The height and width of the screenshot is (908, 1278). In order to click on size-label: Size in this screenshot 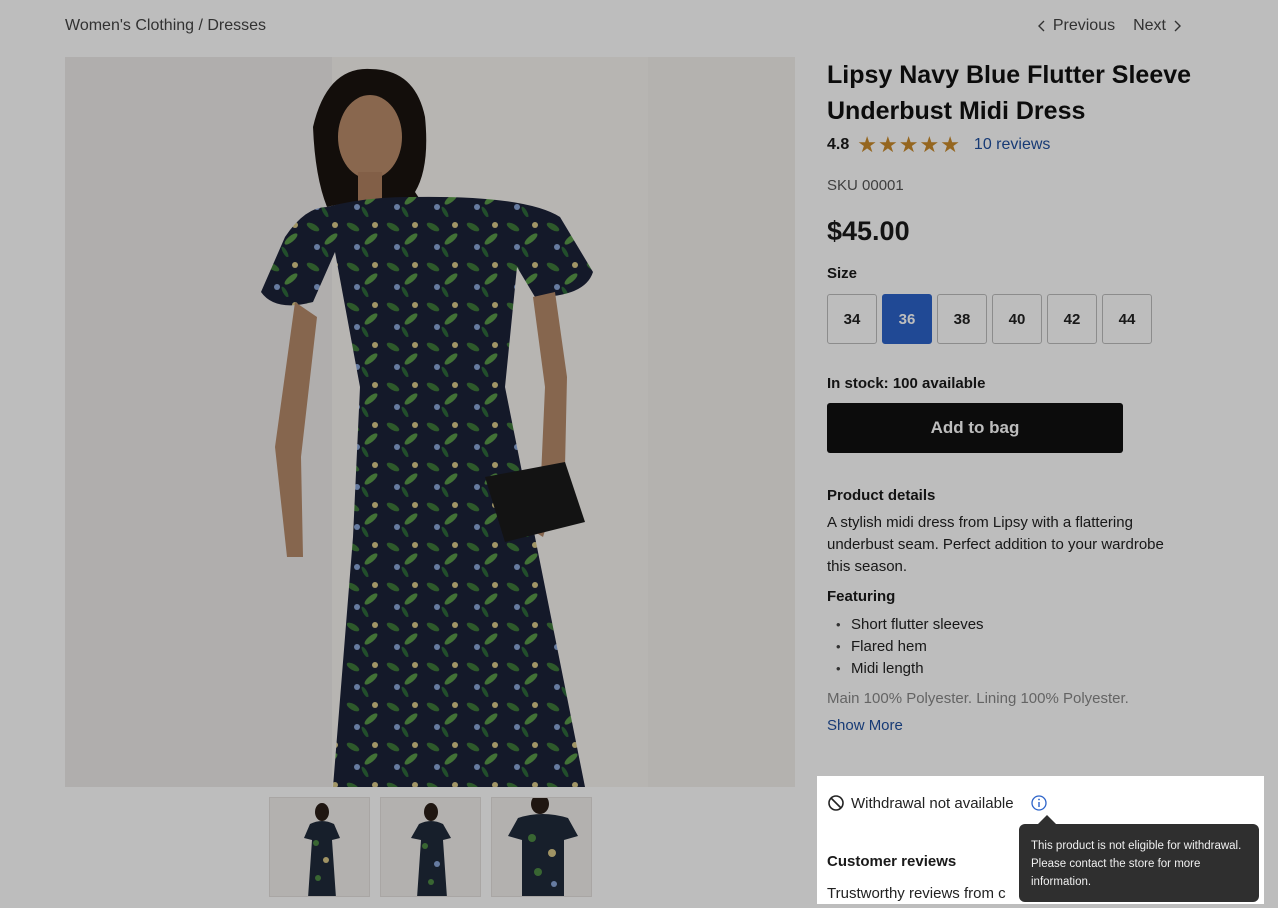, I will do `click(842, 273)`.